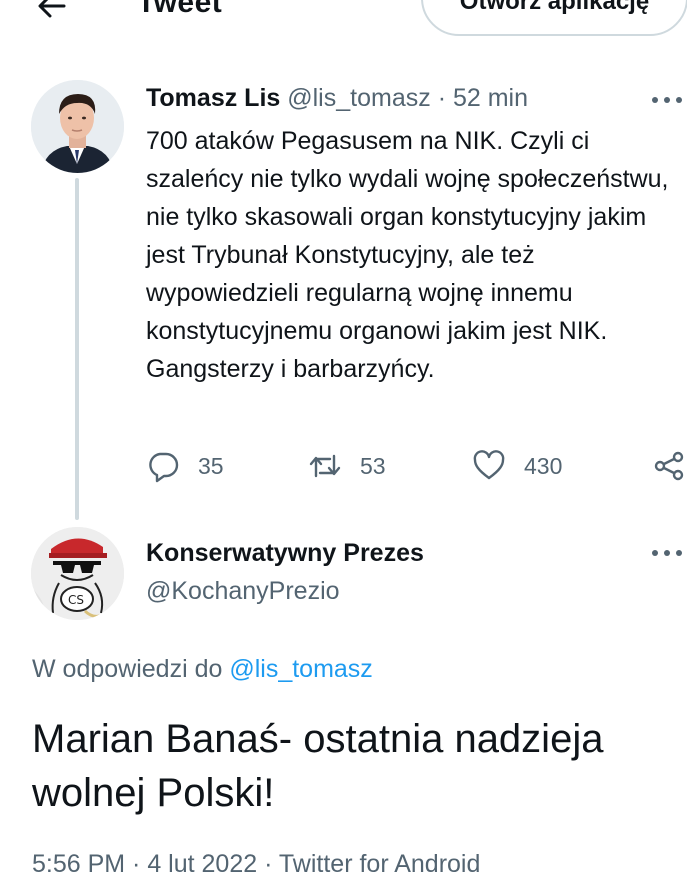 Image resolution: width=687 pixels, height=873 pixels. I want to click on reply-count: 35, so click(211, 465).